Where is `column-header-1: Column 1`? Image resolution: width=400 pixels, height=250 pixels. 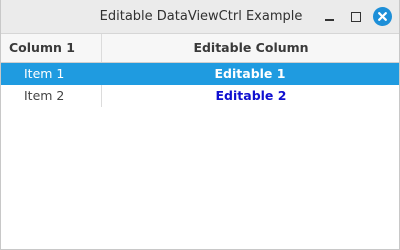
column-header-1: Column 1 is located at coordinates (51, 48).